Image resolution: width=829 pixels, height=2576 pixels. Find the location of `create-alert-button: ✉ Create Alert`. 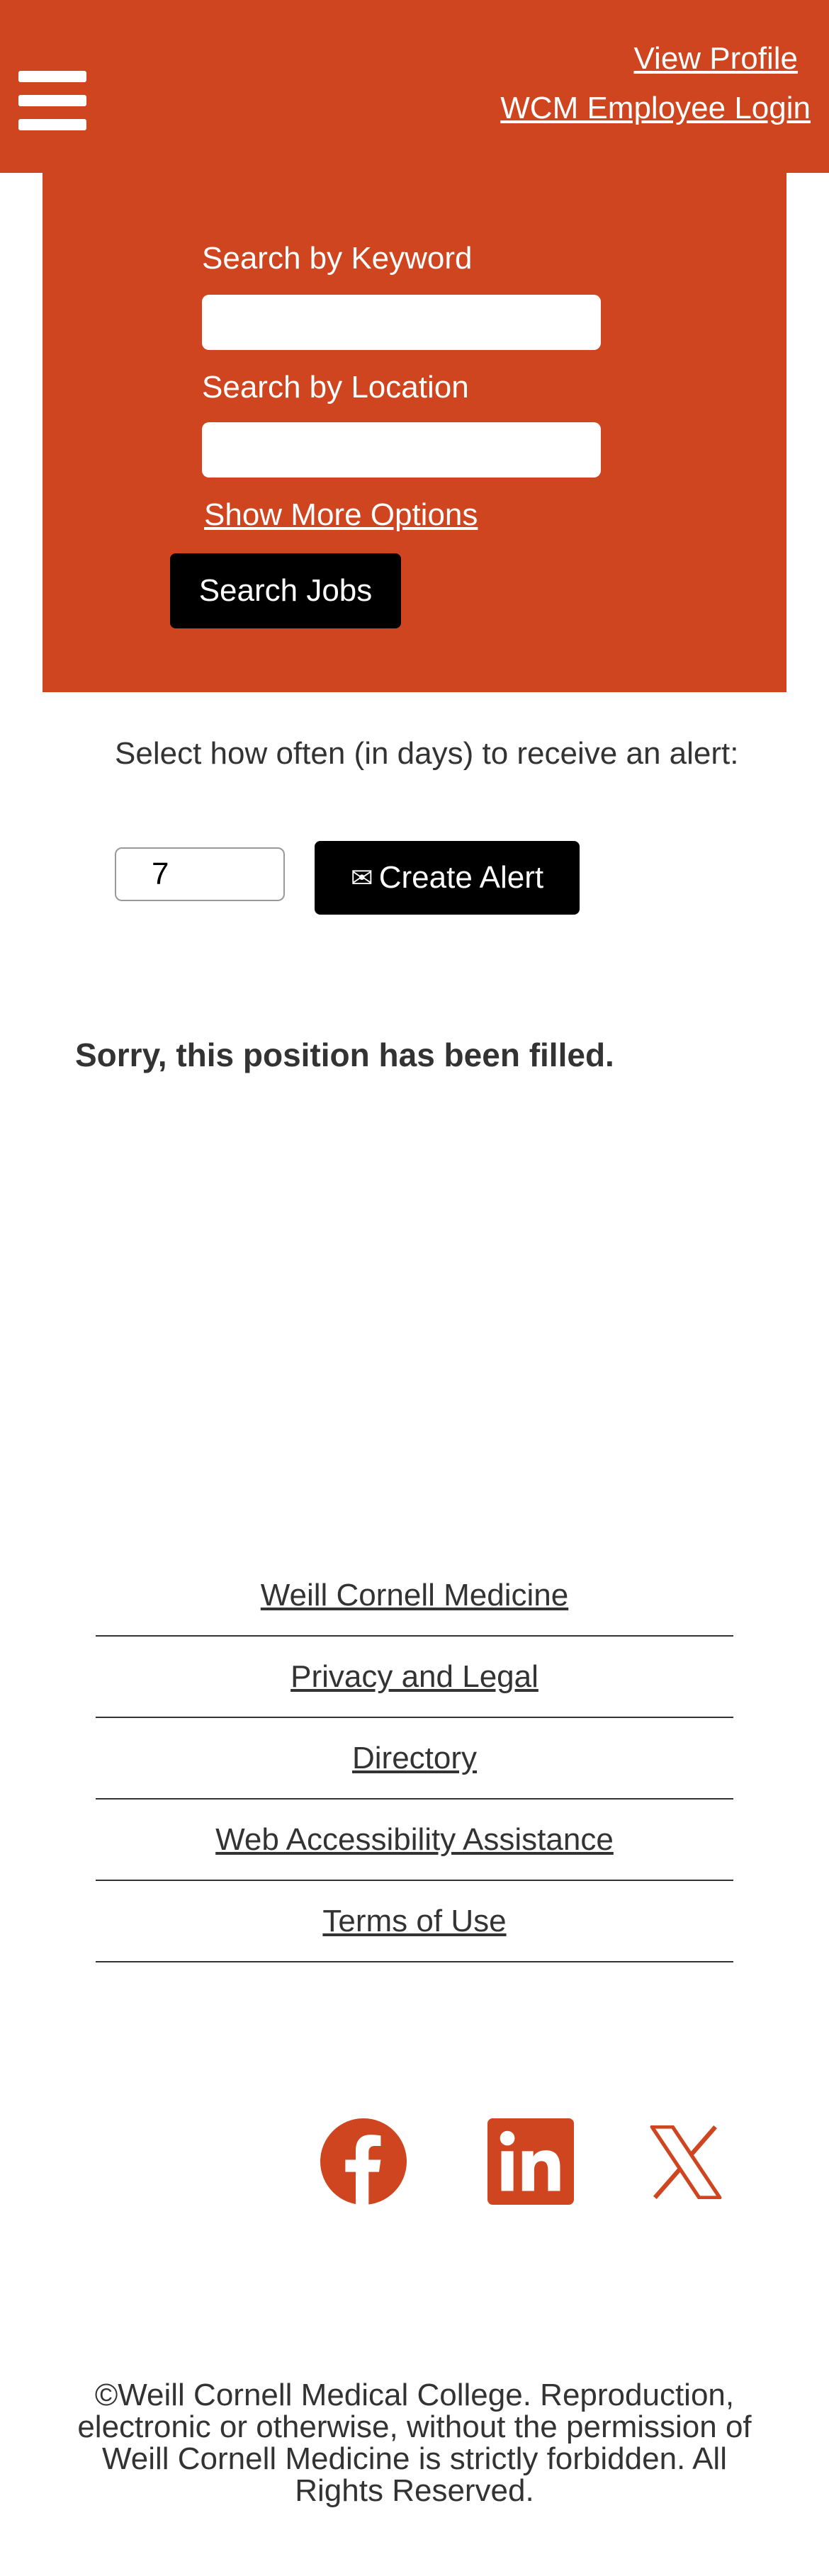

create-alert-button: ✉ Create Alert is located at coordinates (447, 878).